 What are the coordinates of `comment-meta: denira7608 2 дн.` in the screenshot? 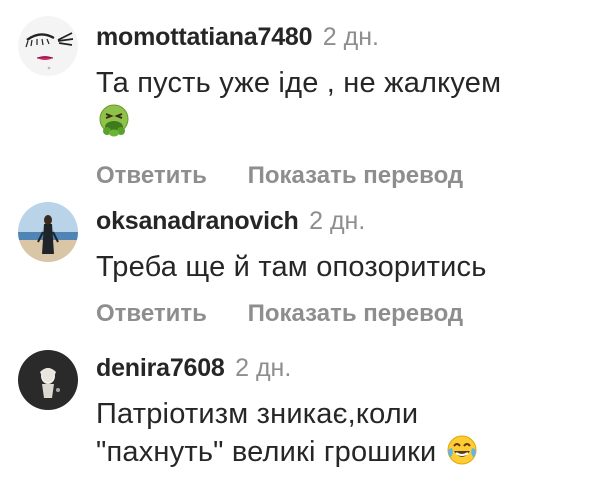 It's located at (343, 368).